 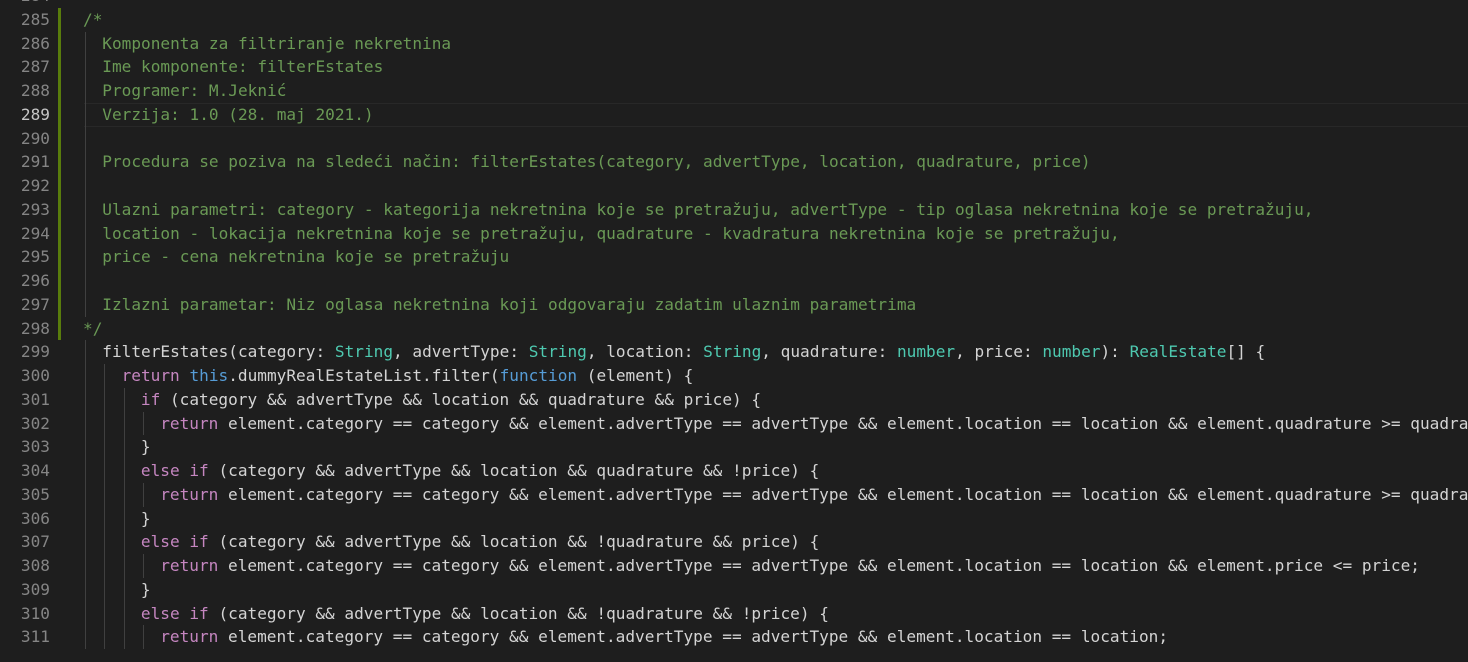 What do you see at coordinates (734, 518) in the screenshot?
I see `code-line: 306}` at bounding box center [734, 518].